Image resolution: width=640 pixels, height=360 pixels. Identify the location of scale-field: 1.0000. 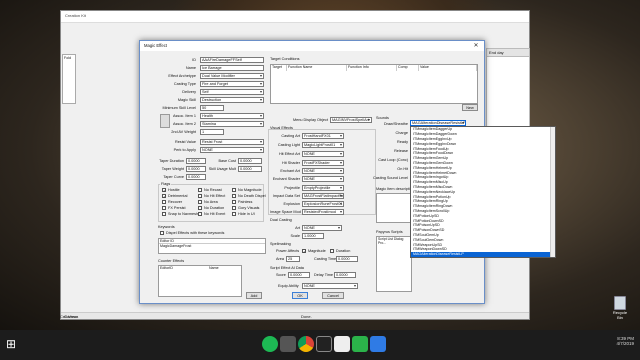
(313, 236).